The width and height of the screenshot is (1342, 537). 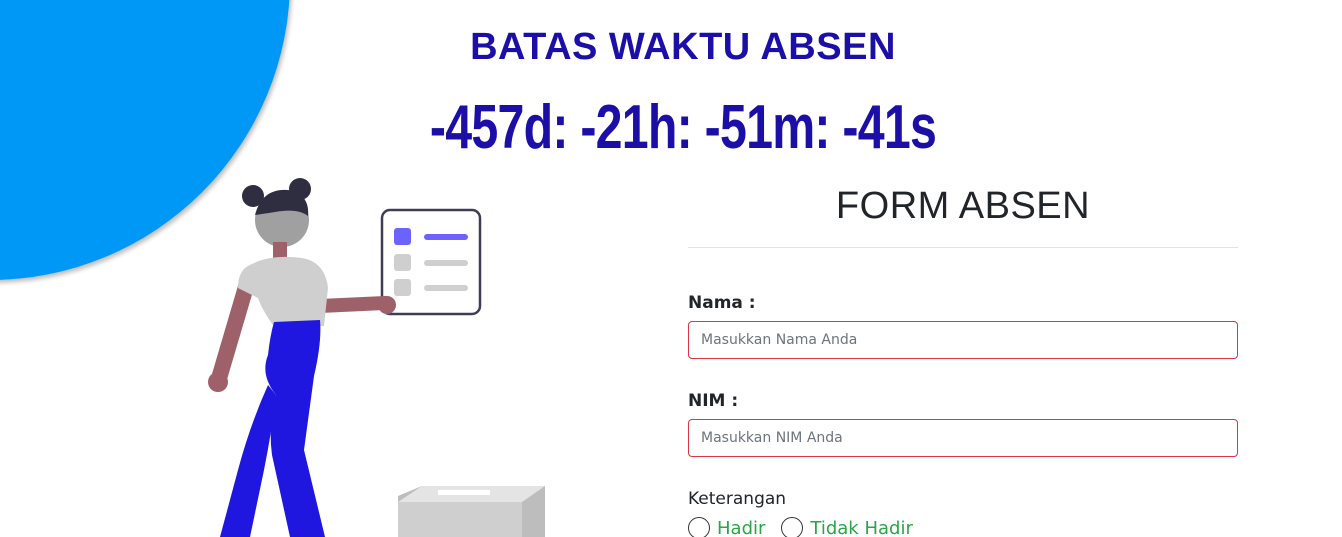 What do you see at coordinates (302, 357) in the screenshot?
I see `woman-figure` at bounding box center [302, 357].